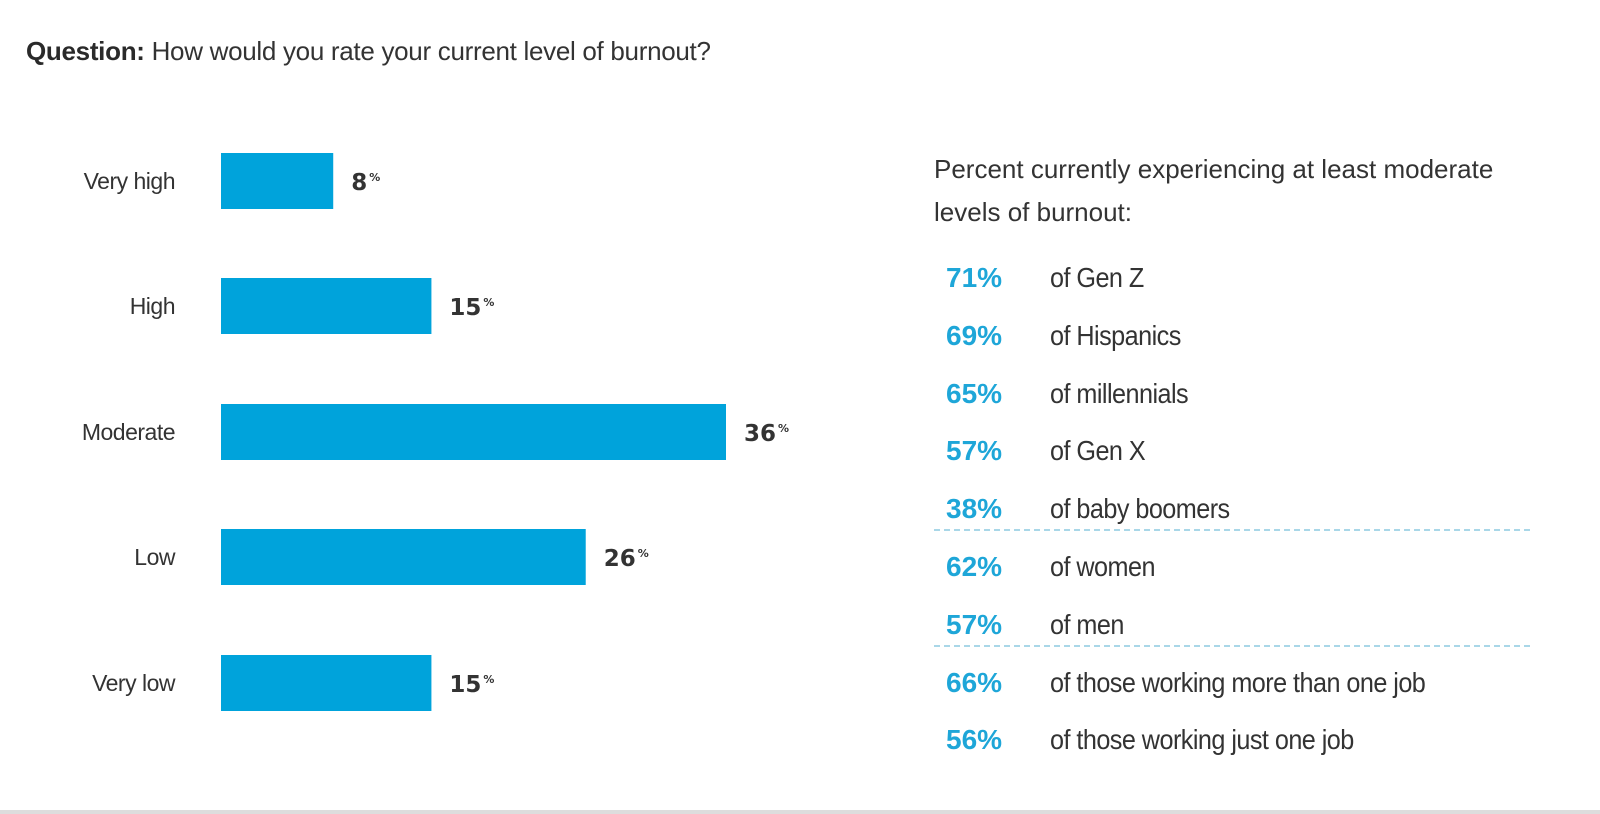 Image resolution: width=1600 pixels, height=814 pixels. What do you see at coordinates (365, 183) in the screenshot?
I see `value-label: 8%` at bounding box center [365, 183].